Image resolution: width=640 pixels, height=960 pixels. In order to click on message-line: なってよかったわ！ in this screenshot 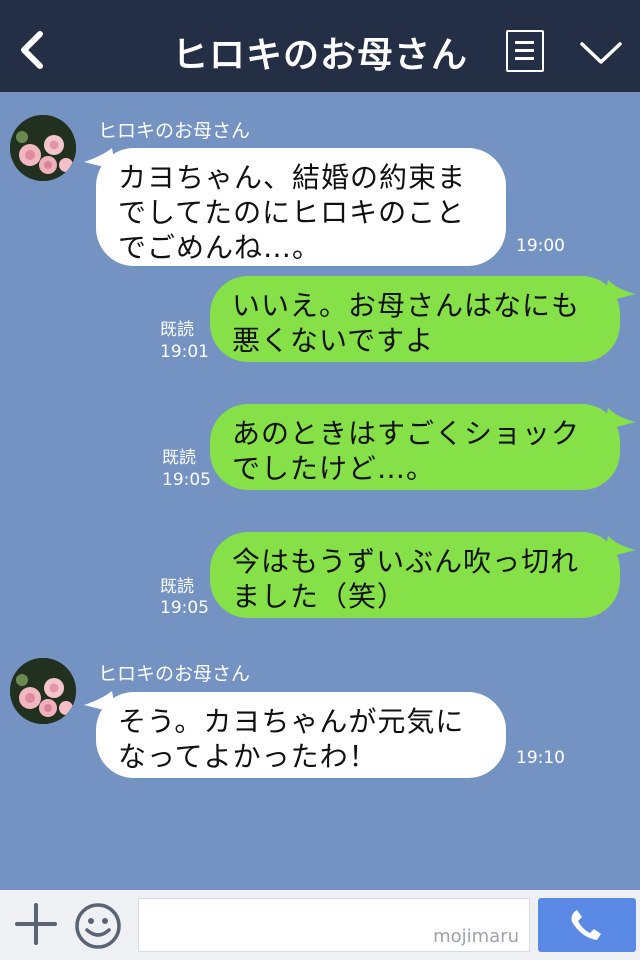, I will do `click(248, 756)`.